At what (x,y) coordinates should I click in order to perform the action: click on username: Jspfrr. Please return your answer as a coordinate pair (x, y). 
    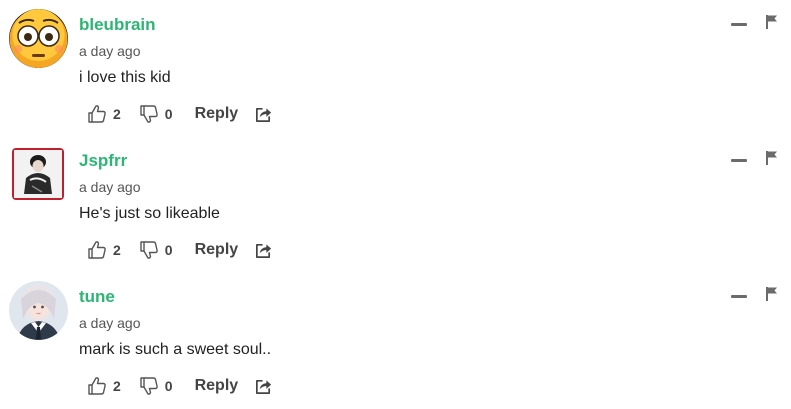
    Looking at the image, I should click on (103, 161).